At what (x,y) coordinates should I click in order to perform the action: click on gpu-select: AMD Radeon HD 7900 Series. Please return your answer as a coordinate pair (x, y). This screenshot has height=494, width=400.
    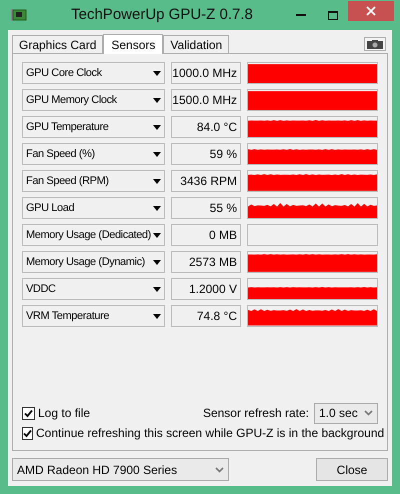
    Looking at the image, I should click on (120, 469).